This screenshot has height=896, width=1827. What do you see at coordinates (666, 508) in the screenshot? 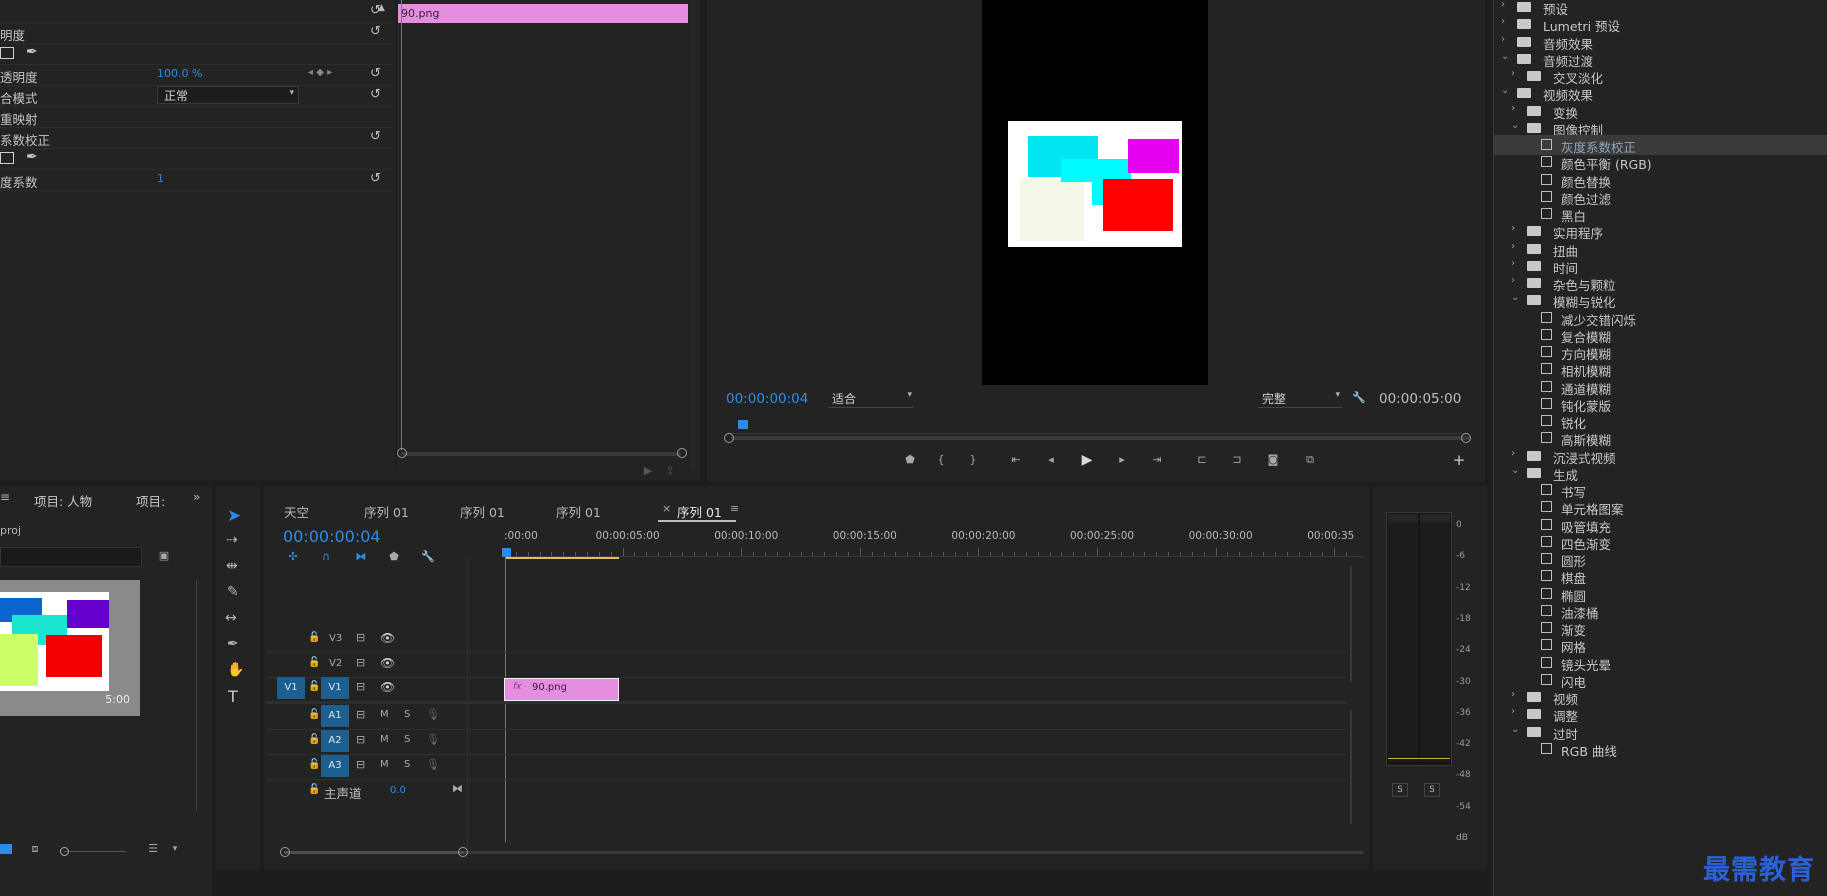
I see `close-tab-icon: ×` at bounding box center [666, 508].